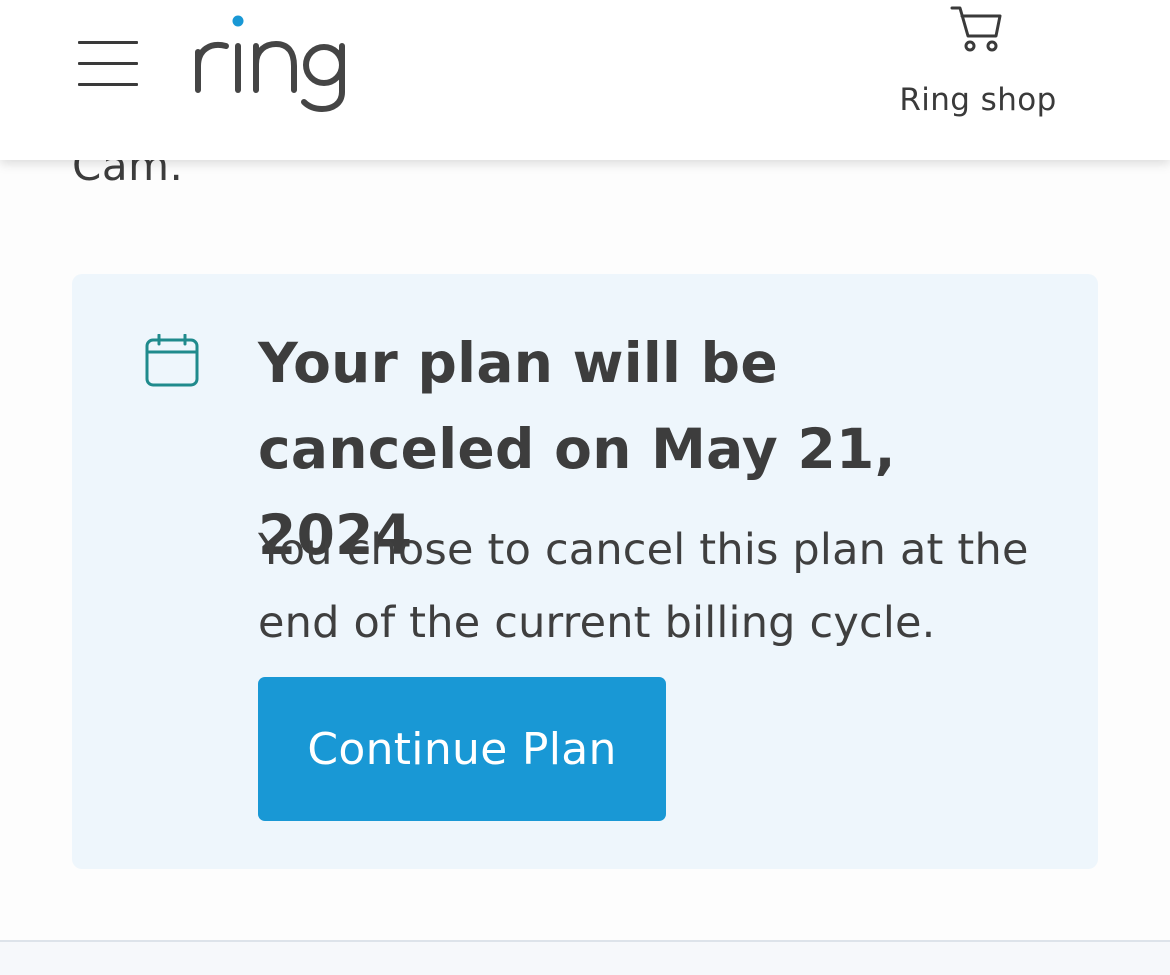 The height and width of the screenshot is (975, 1170). Describe the element at coordinates (172, 360) in the screenshot. I see `calendar-icon` at that location.